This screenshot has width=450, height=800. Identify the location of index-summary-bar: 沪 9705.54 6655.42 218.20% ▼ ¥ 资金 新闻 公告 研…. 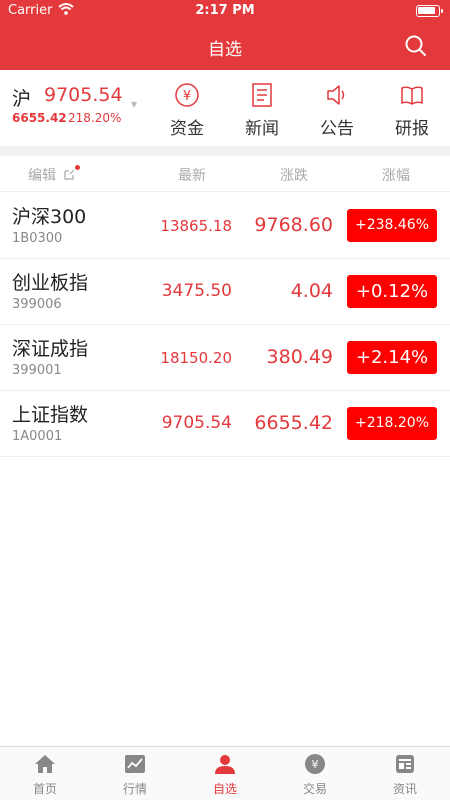
(225, 108).